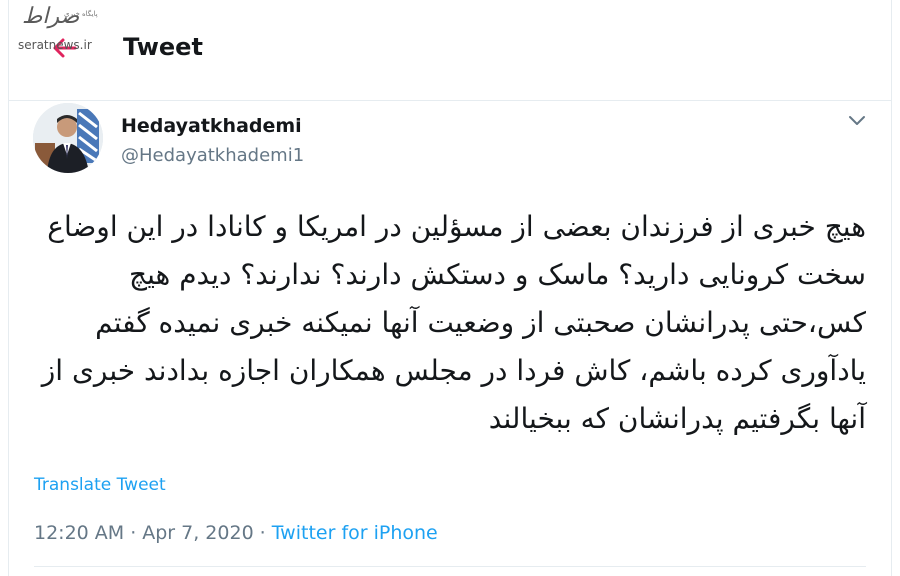 The image size is (900, 576). Describe the element at coordinates (213, 155) in the screenshot. I see `author-handle: @Hedayatkhademi1` at that location.